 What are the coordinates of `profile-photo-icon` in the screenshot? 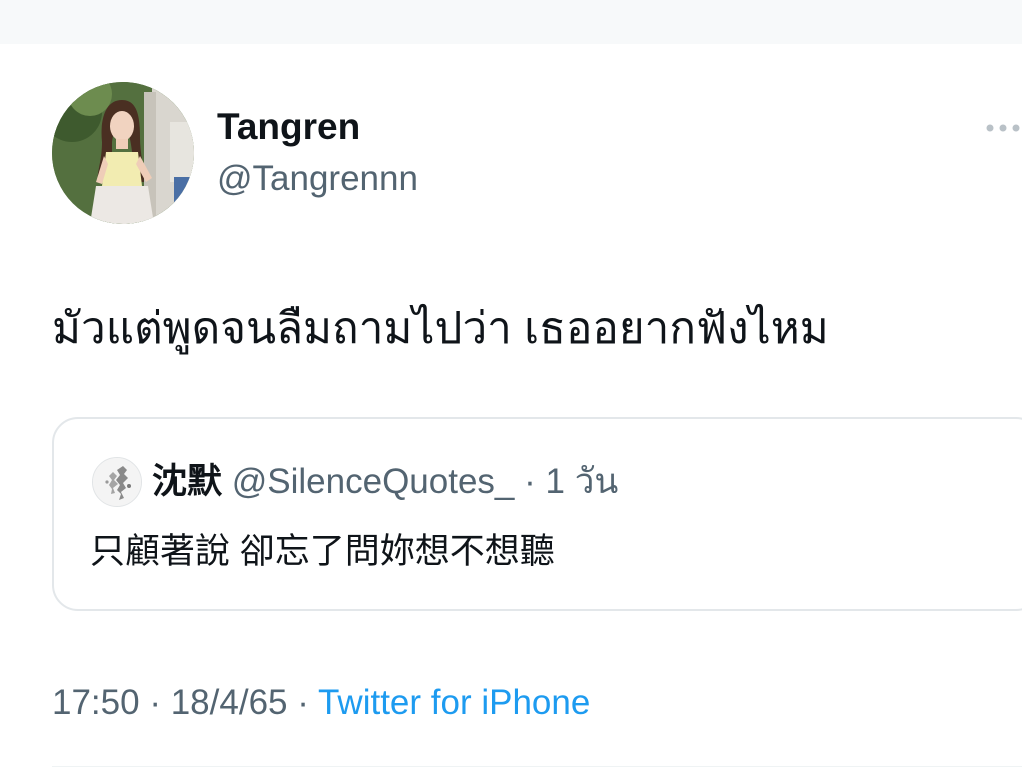 It's located at (123, 153).